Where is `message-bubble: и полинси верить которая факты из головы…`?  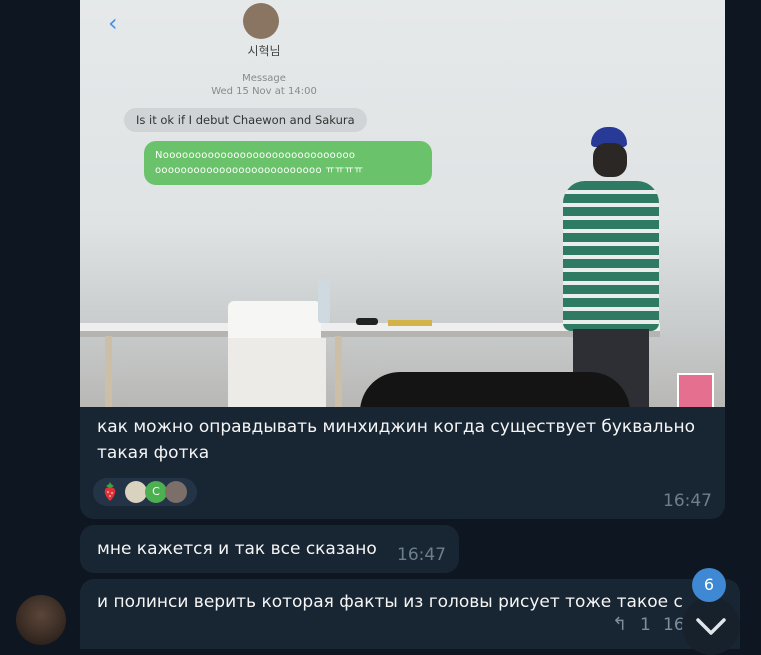 message-bubble: и полинси верить которая факты из головы… is located at coordinates (410, 614).